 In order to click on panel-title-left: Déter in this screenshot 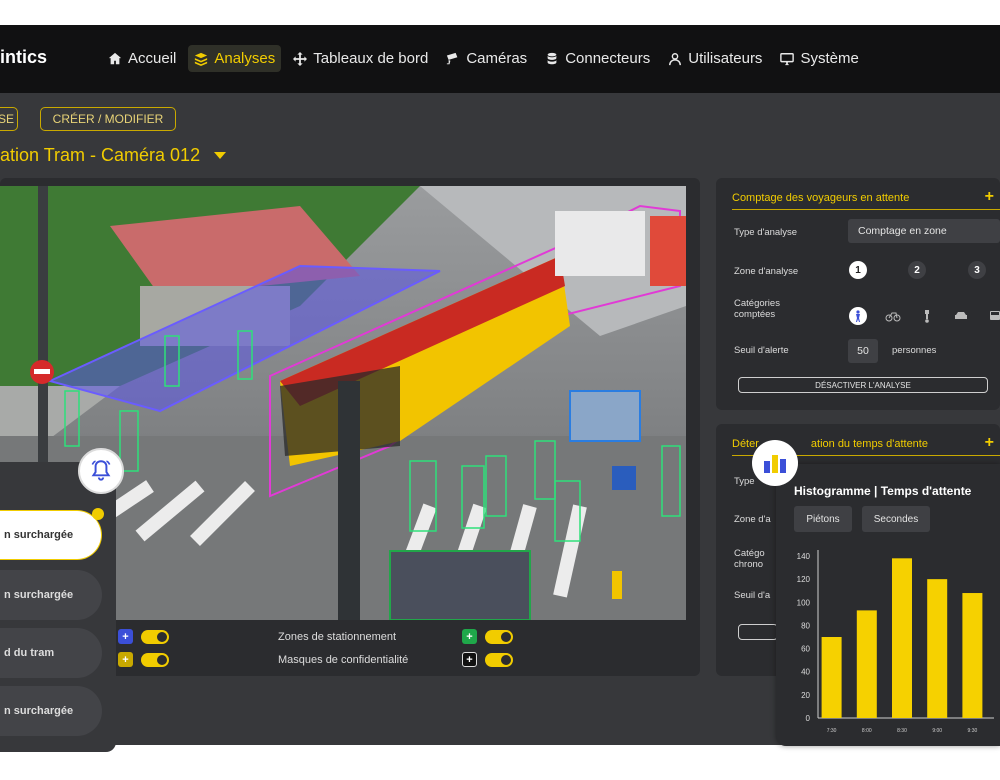, I will do `click(745, 443)`.